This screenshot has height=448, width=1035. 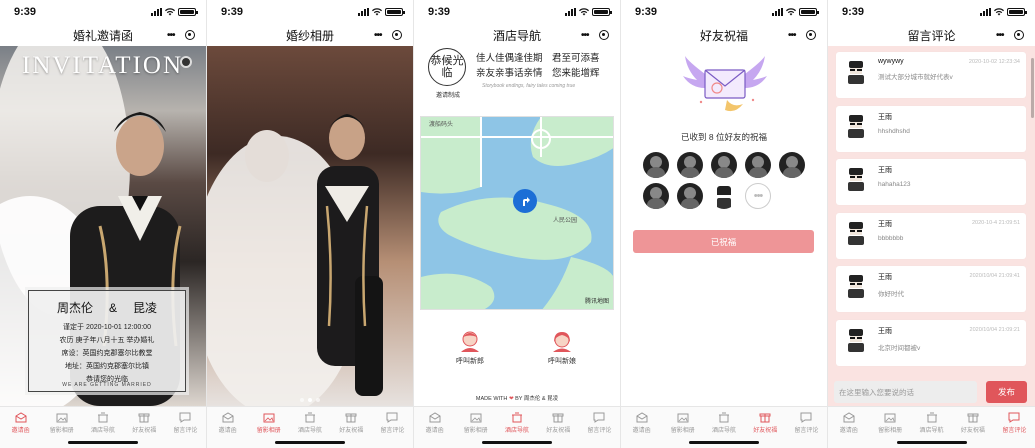 I want to click on winged-envelope-icon, so click(x=725, y=84).